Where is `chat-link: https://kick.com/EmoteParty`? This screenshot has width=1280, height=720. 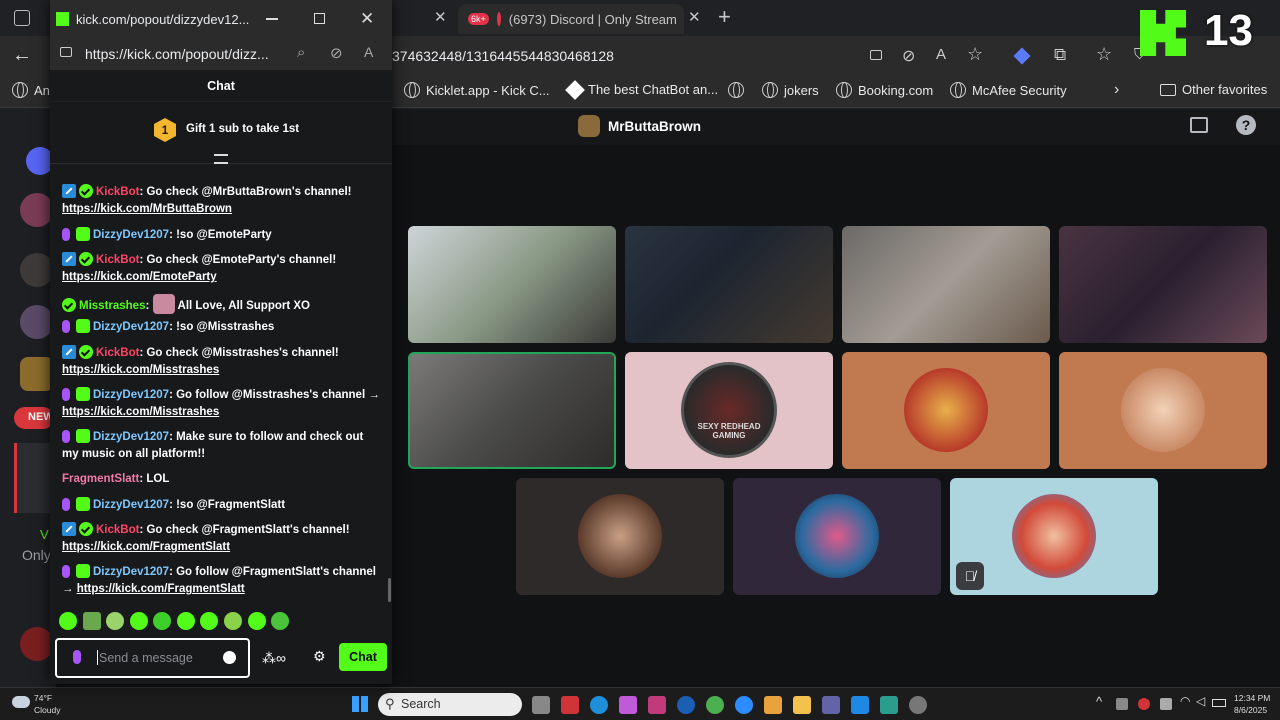
chat-link: https://kick.com/EmoteParty is located at coordinates (139, 277).